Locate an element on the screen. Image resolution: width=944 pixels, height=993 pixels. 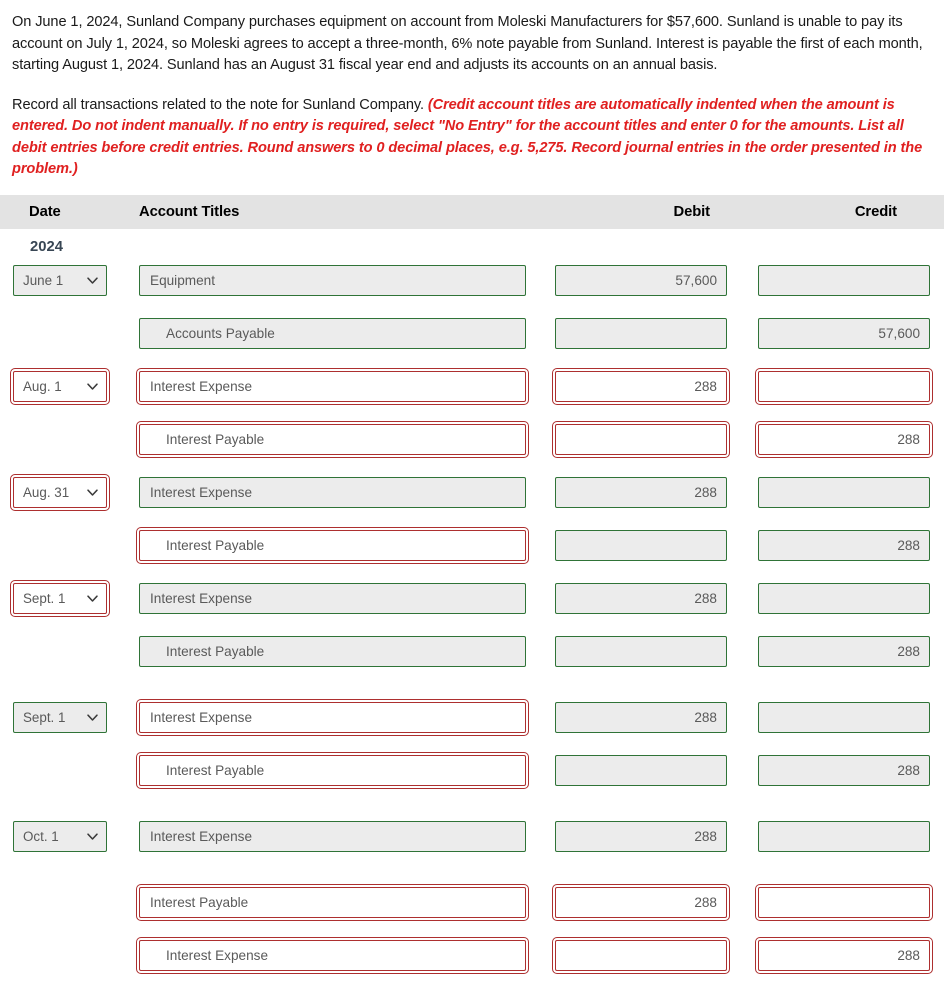
credit-amount-value: 57,600 is located at coordinates (899, 333).